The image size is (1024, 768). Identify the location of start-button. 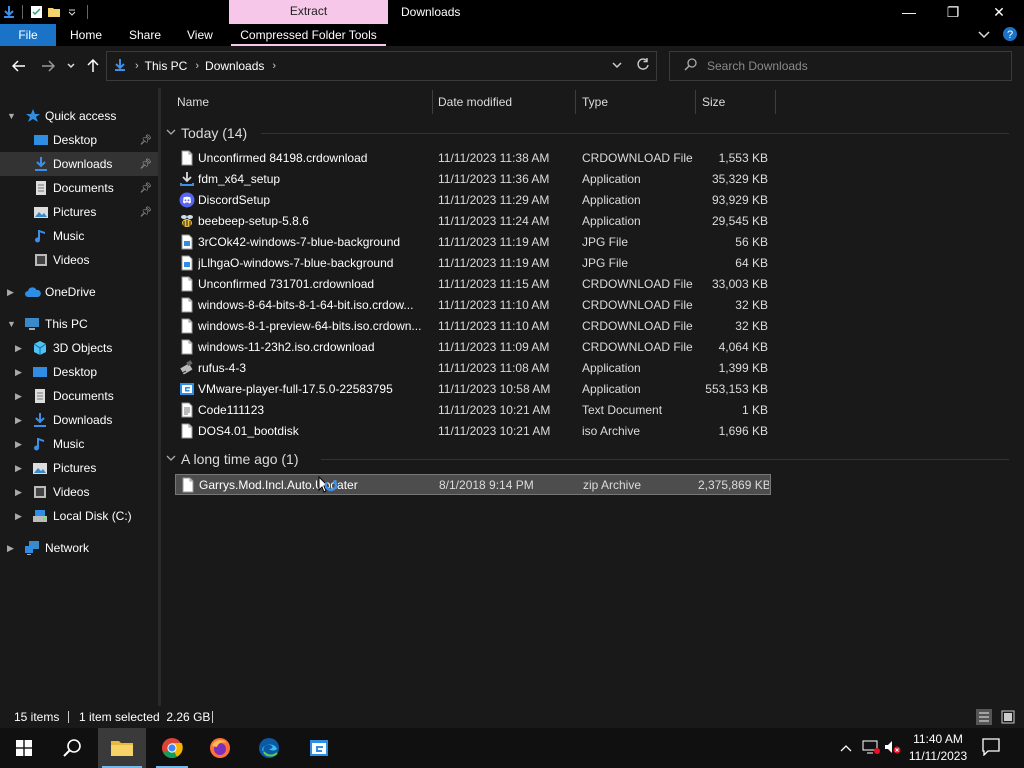
(24, 748).